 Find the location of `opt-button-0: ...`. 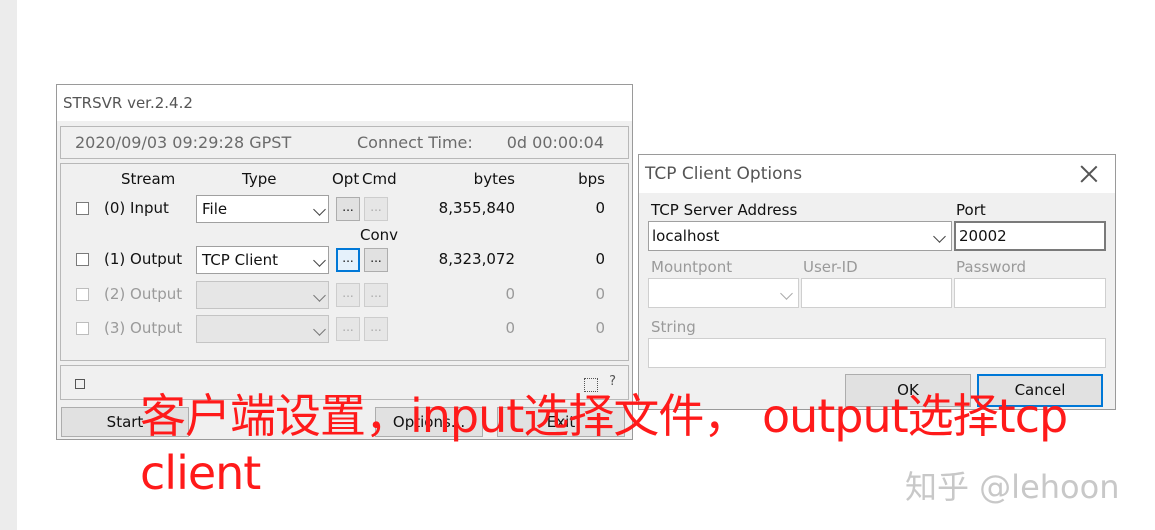

opt-button-0: ... is located at coordinates (348, 209).